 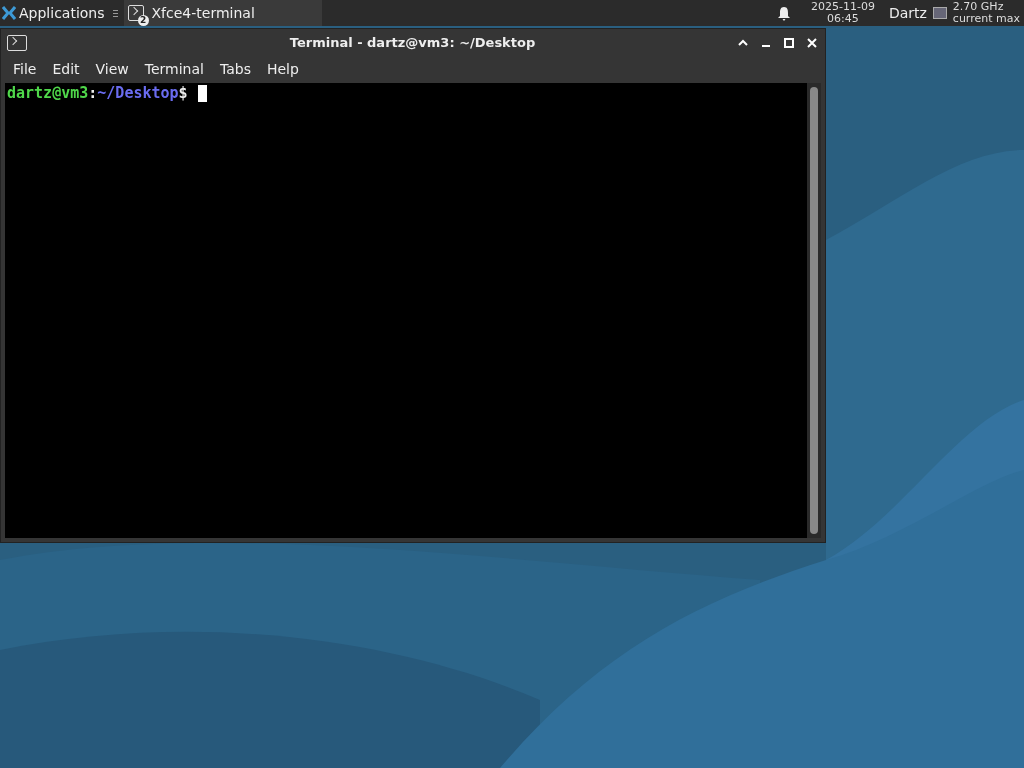 I want to click on prompt-user-host: dartz@vm3, so click(x=48, y=93).